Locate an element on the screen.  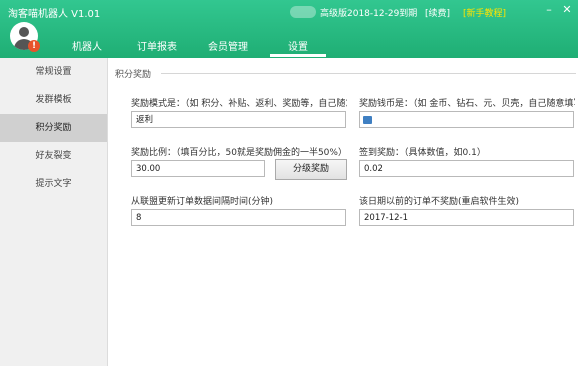
tab-settings: 设置 is located at coordinates (298, 45).